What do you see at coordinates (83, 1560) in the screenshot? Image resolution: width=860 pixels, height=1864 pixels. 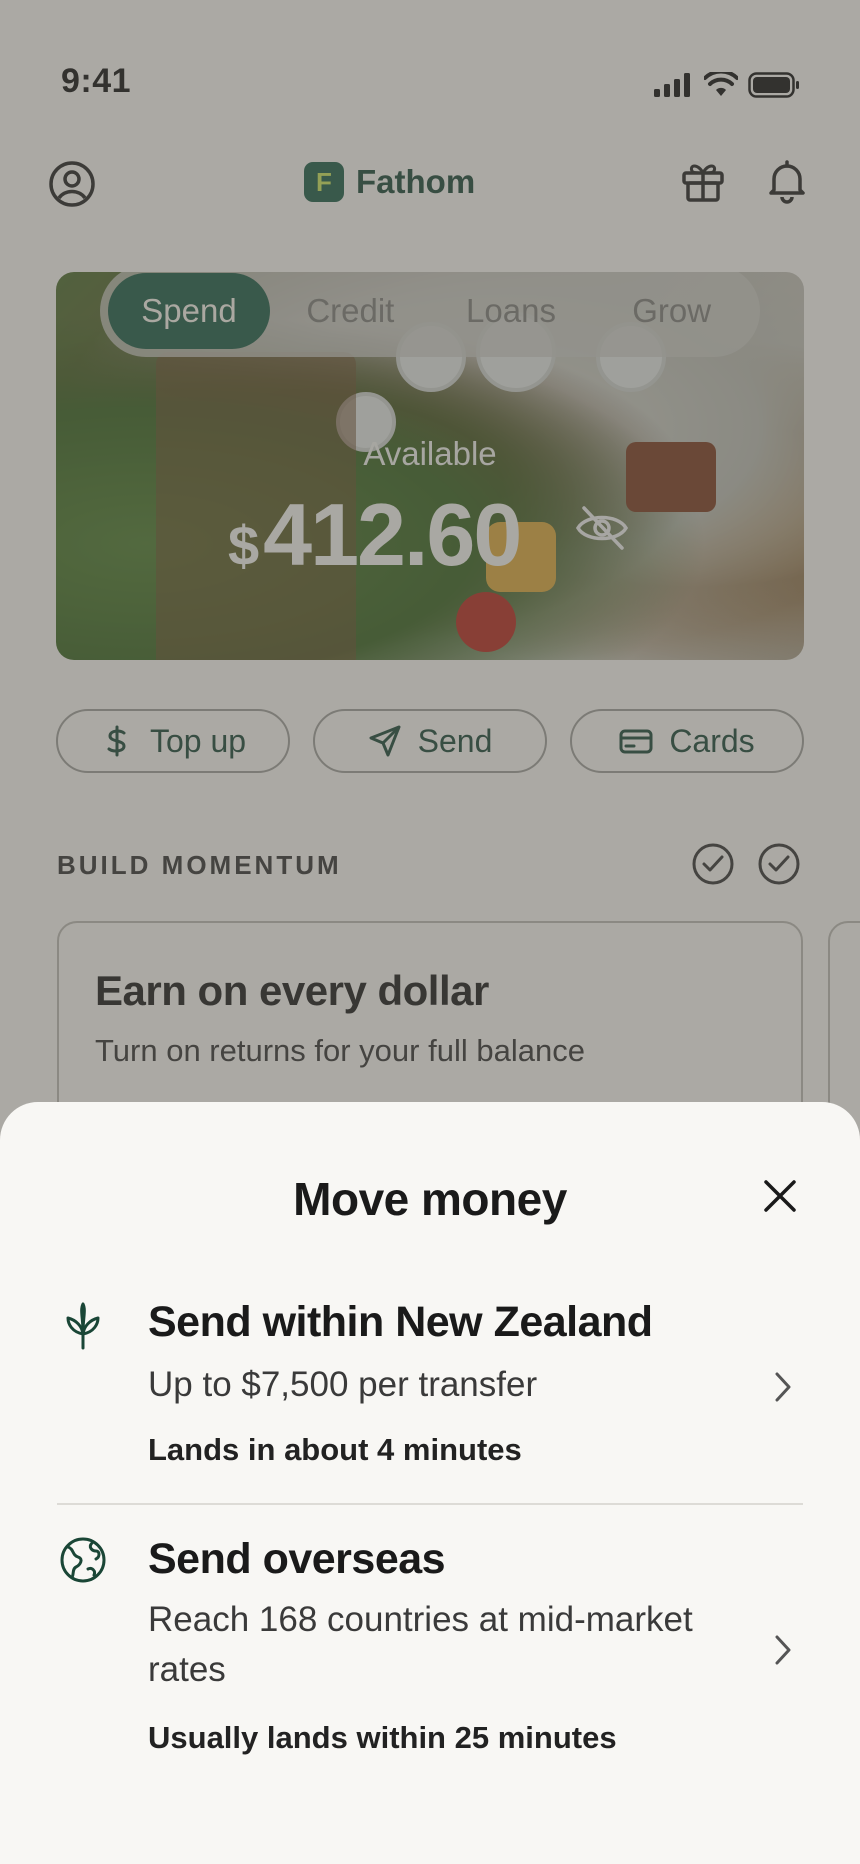 I see `globe-icon` at bounding box center [83, 1560].